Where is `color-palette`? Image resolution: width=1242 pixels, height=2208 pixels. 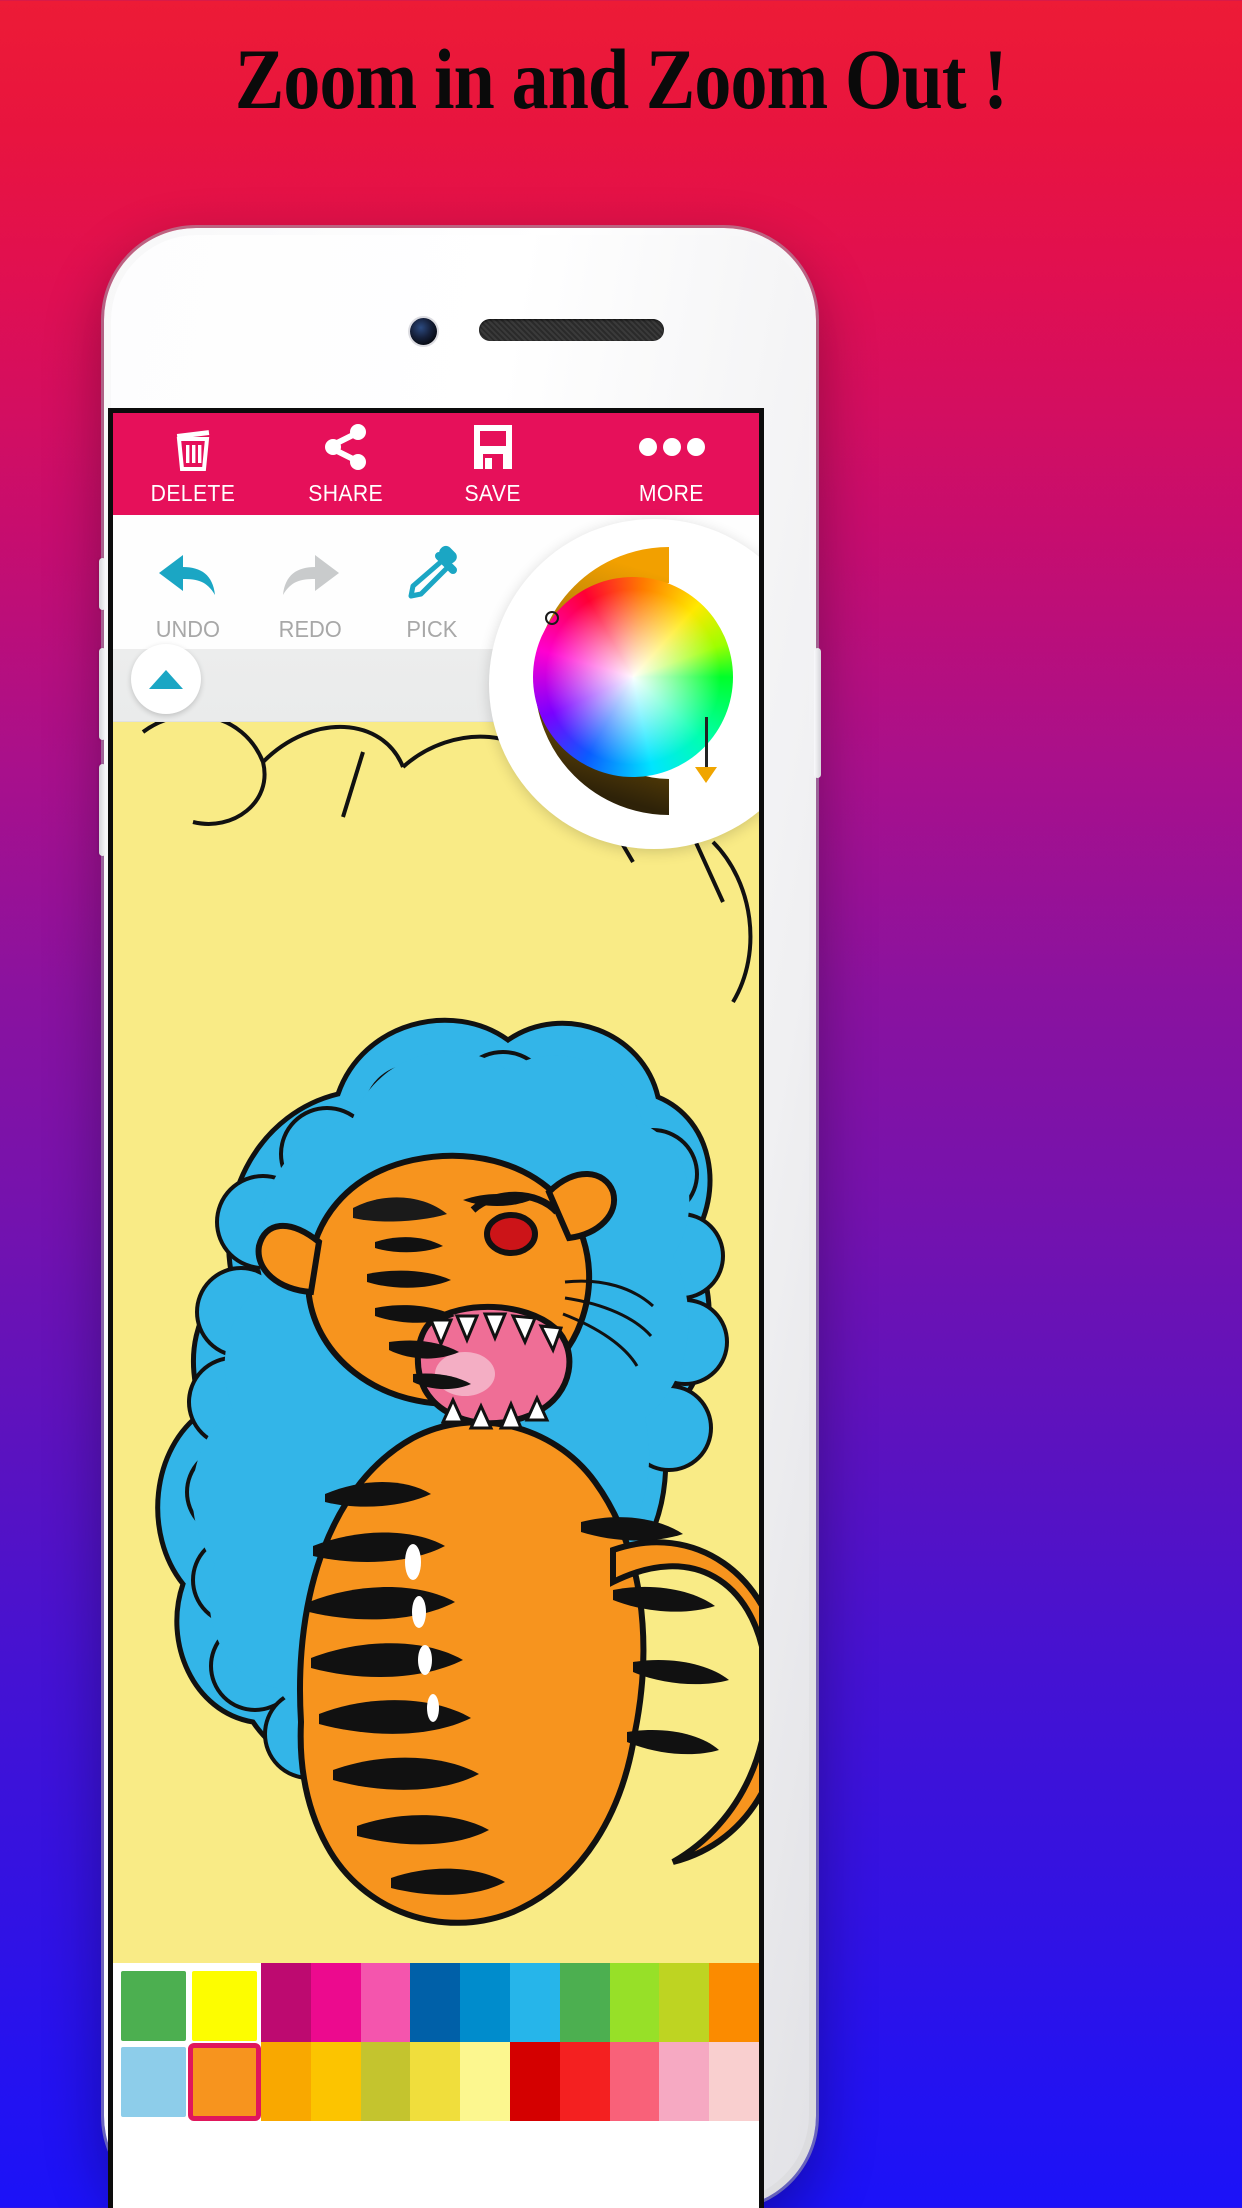 color-palette is located at coordinates (436, 2042).